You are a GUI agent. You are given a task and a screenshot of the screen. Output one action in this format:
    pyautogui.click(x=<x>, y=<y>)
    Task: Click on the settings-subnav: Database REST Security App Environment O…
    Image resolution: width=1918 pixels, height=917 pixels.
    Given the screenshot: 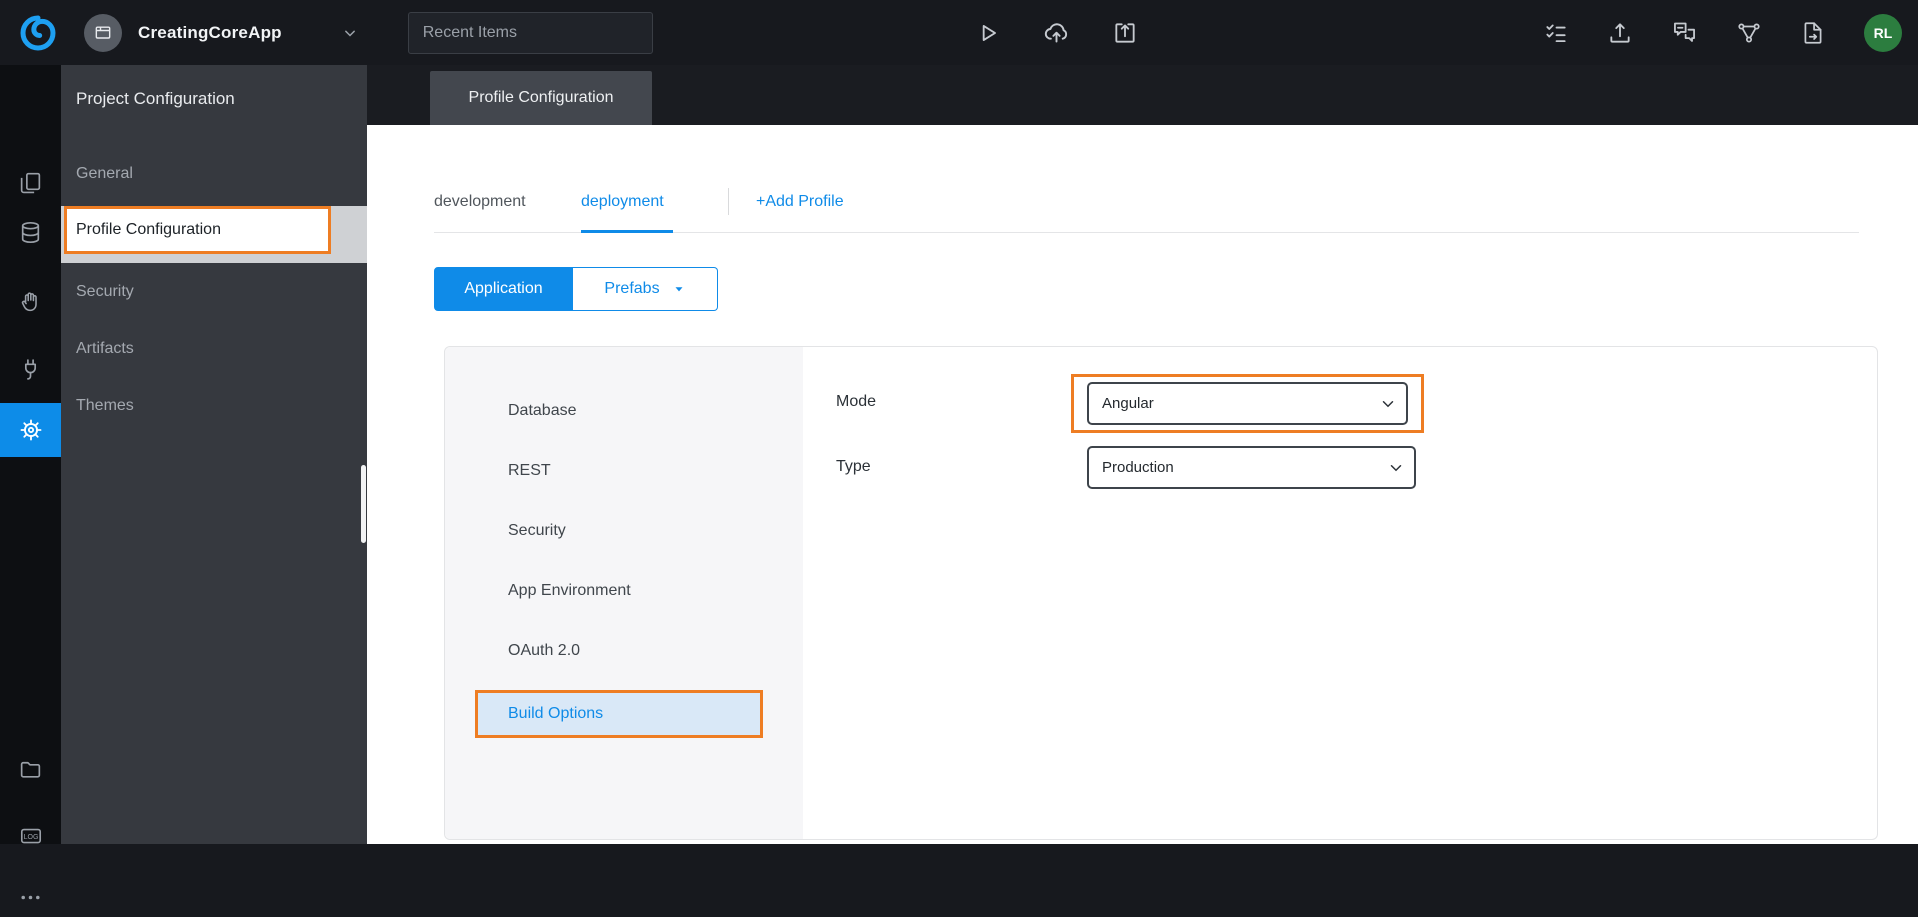 What is the action you would take?
    pyautogui.click(x=624, y=593)
    